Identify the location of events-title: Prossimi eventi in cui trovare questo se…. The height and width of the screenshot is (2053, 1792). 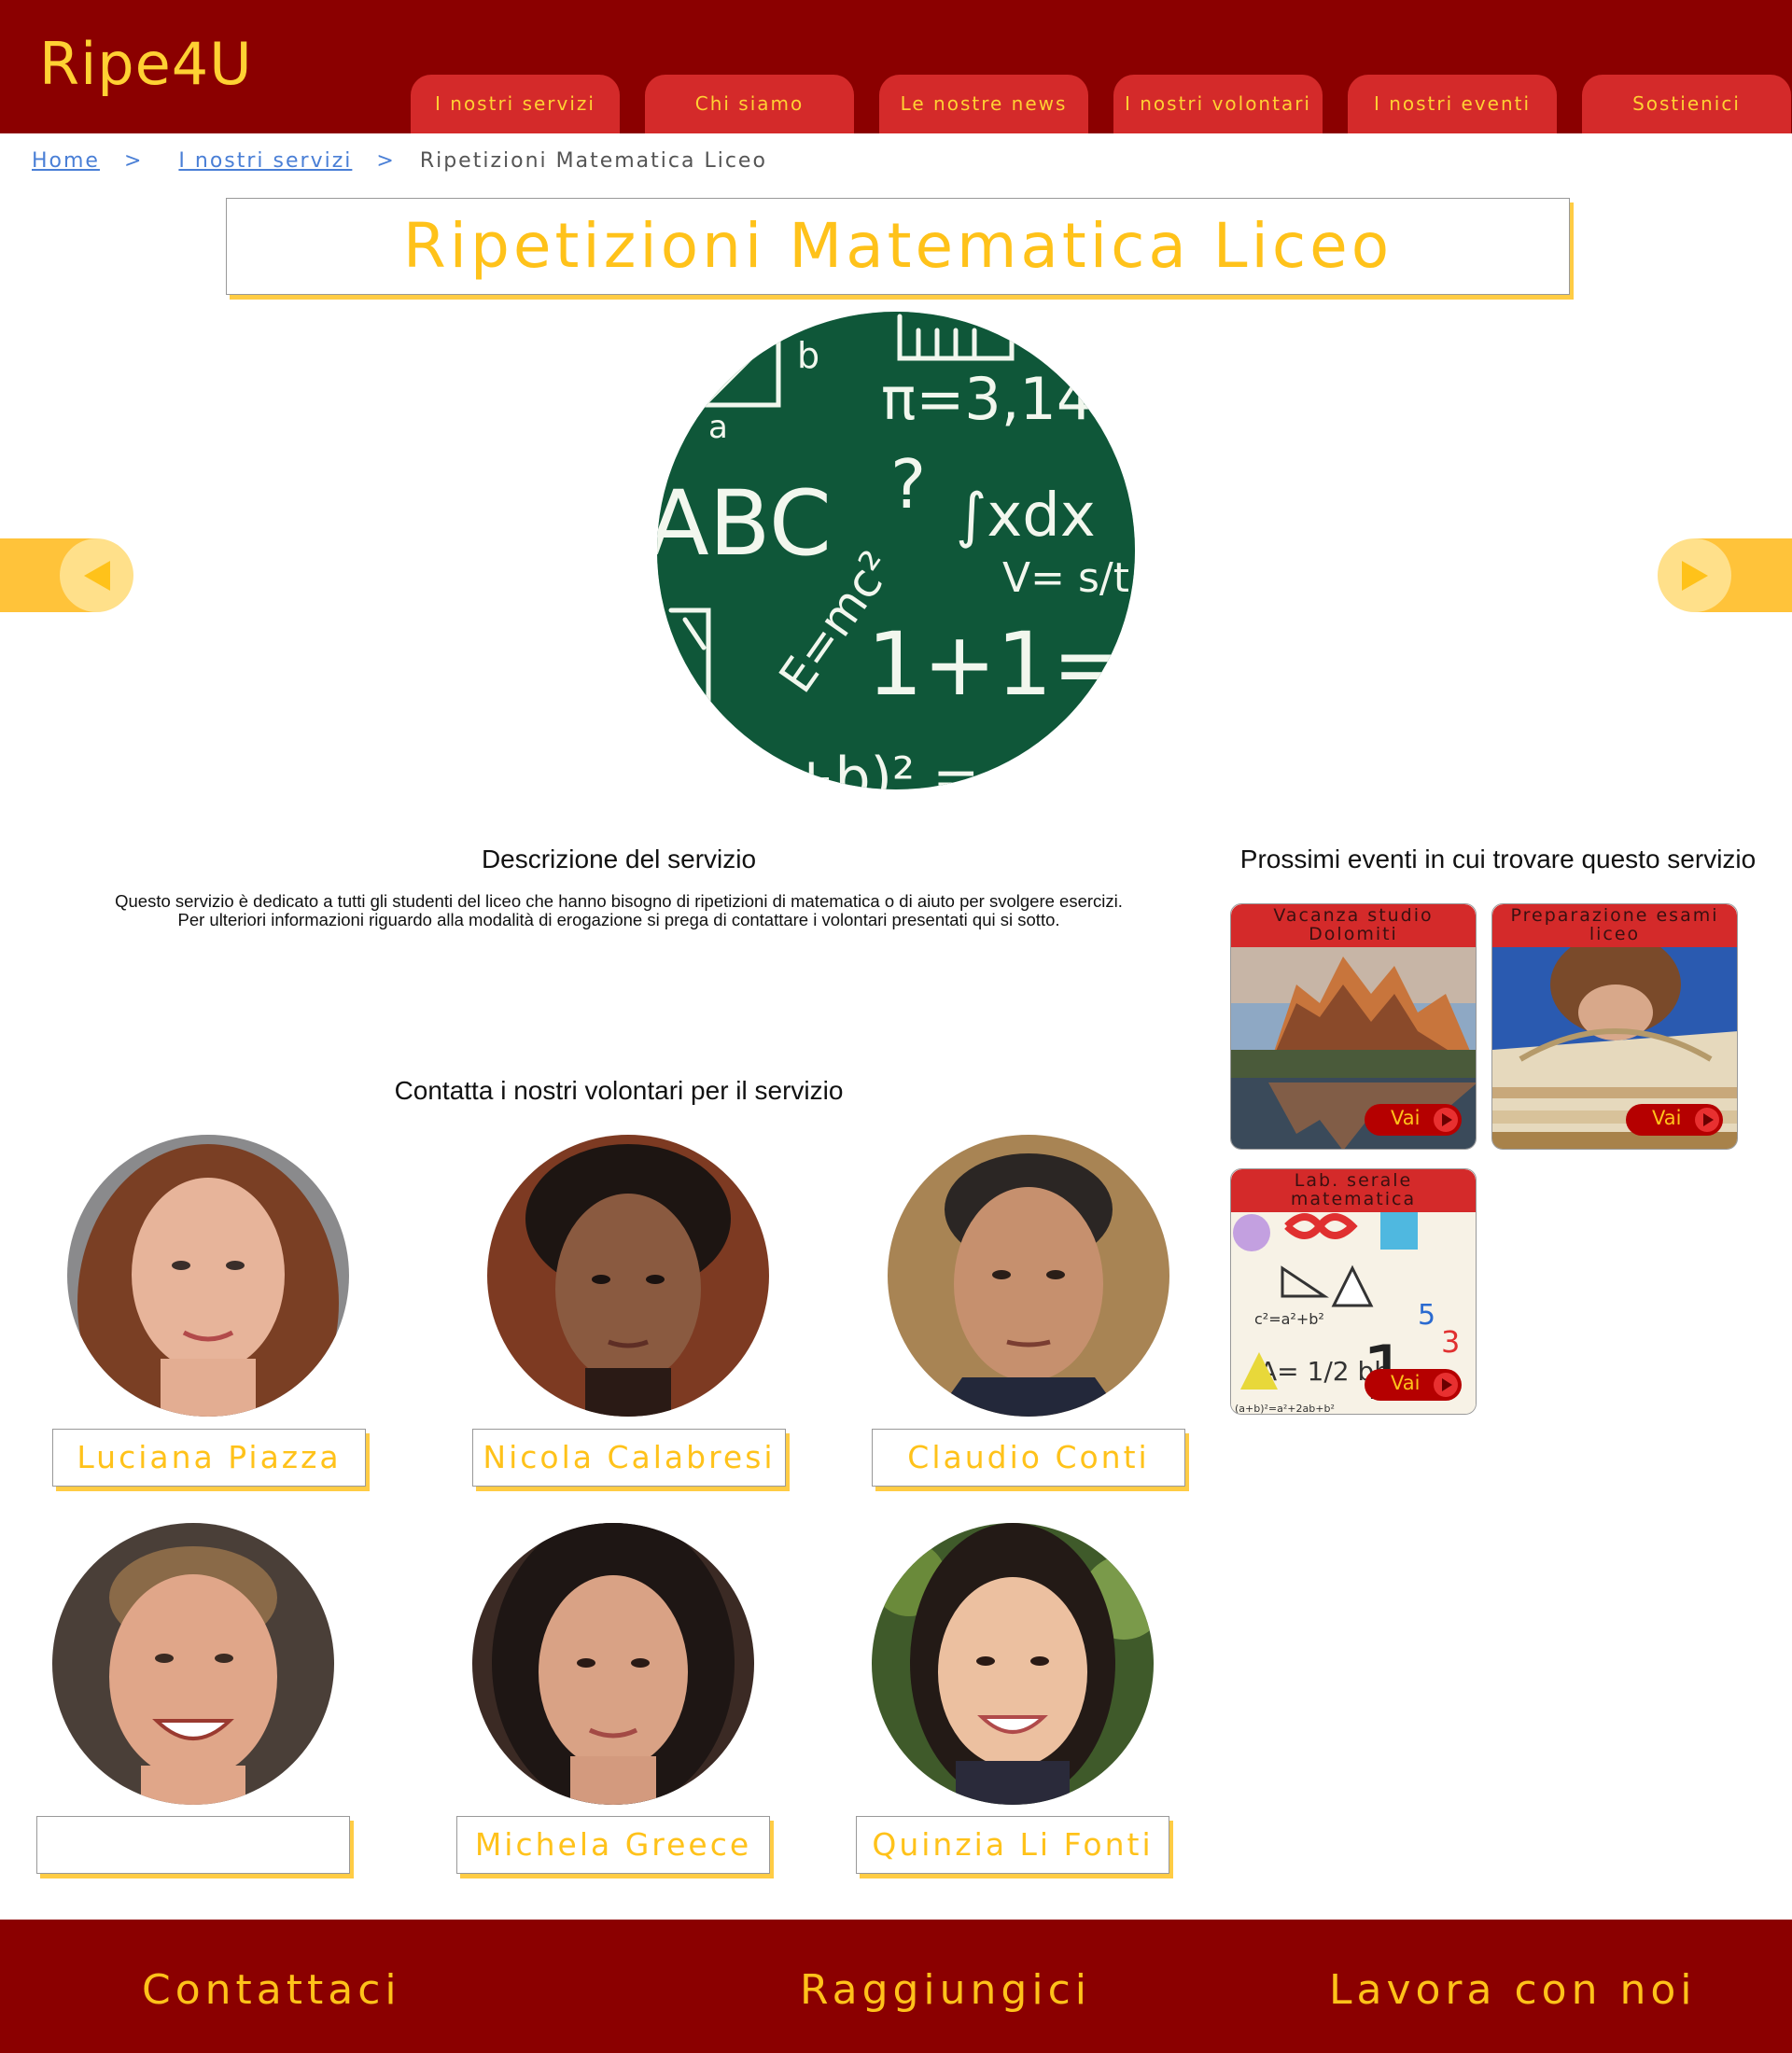
(1498, 859).